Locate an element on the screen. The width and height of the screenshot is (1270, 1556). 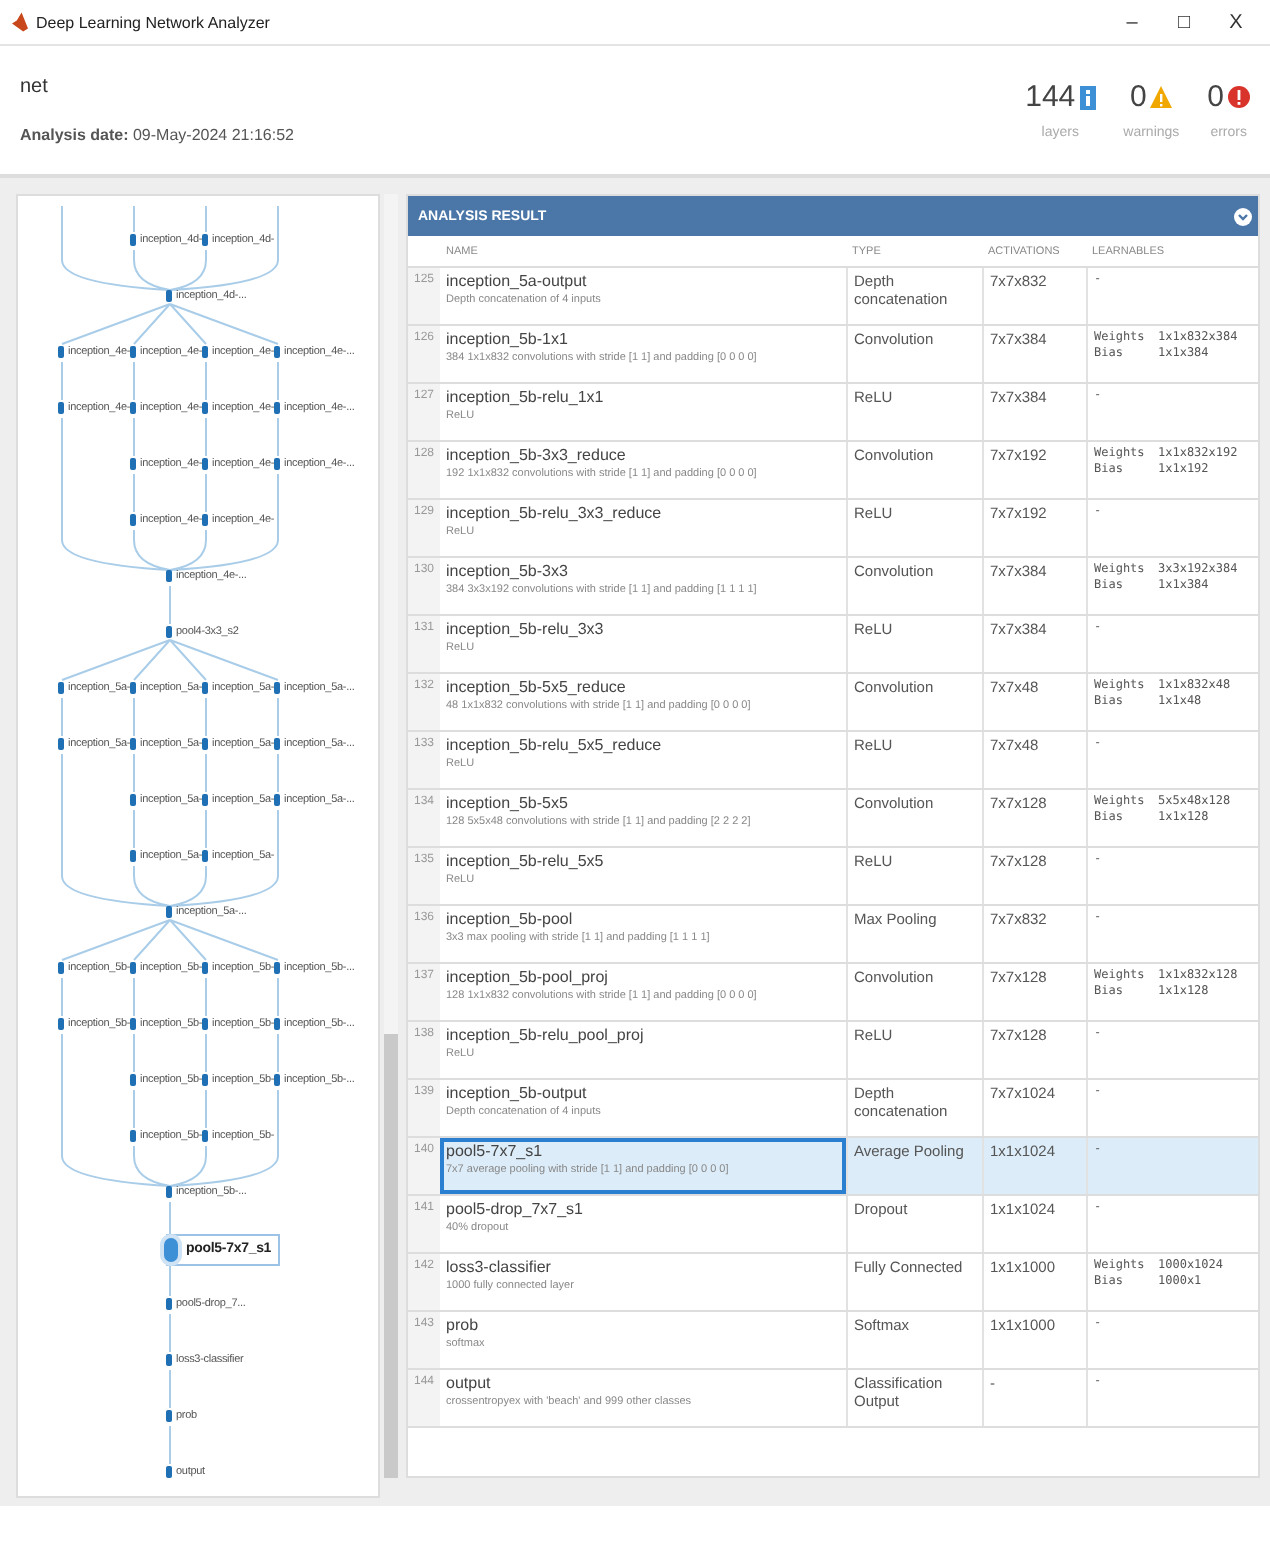
layer-name: inception_5b-relu_1x1 is located at coordinates (526, 397).